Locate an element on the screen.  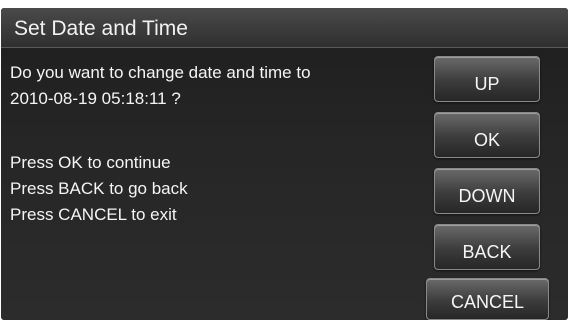
confirm-question-line: Do you want to change date and time to is located at coordinates (160, 72).